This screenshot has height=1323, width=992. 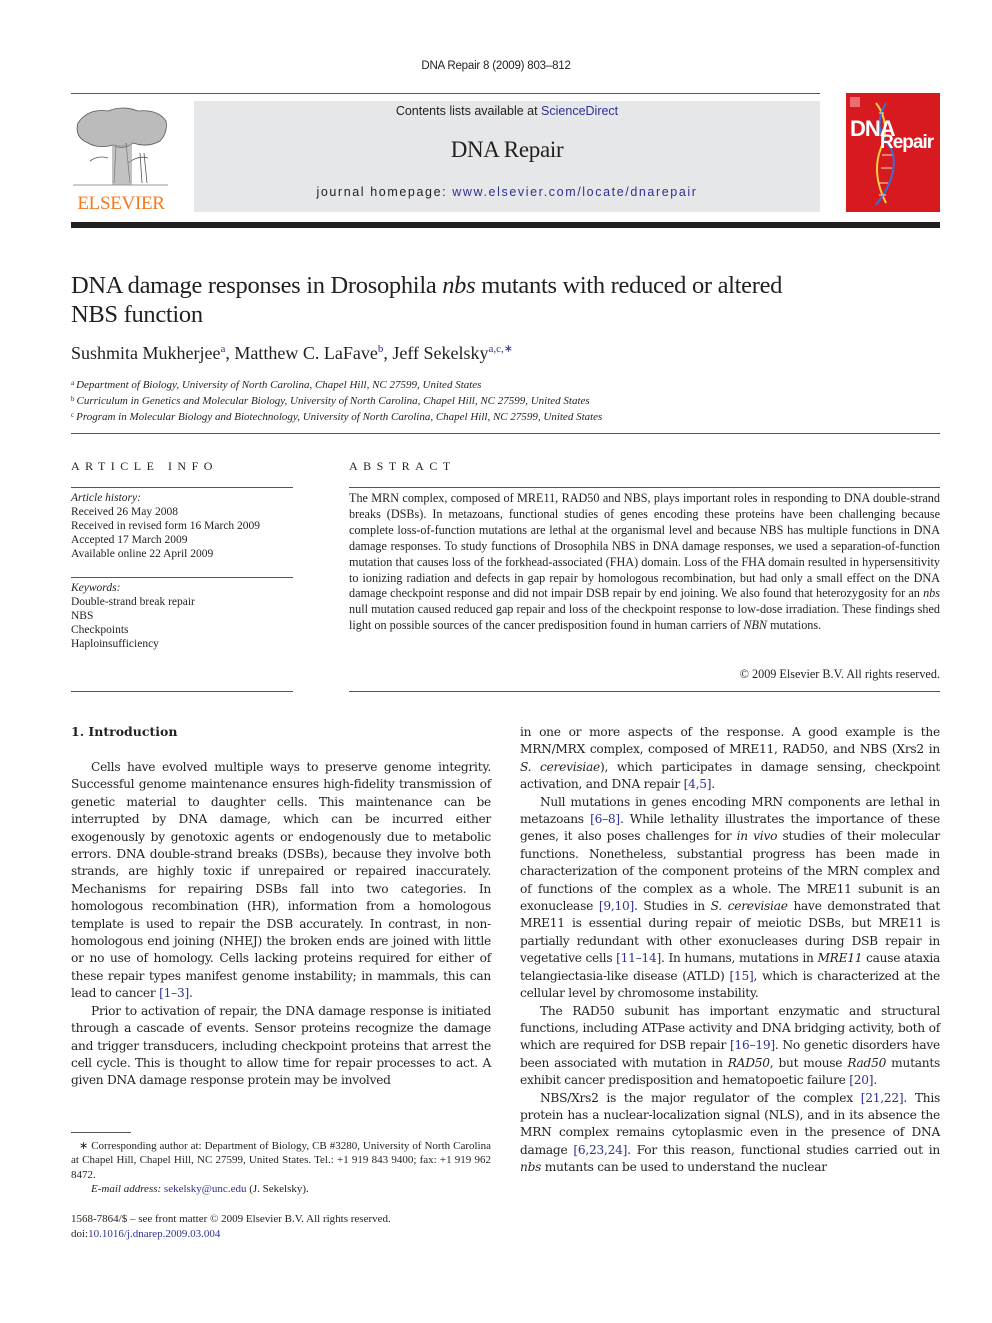 I want to click on section-heading-introduction: 1. Introduction, so click(x=124, y=731).